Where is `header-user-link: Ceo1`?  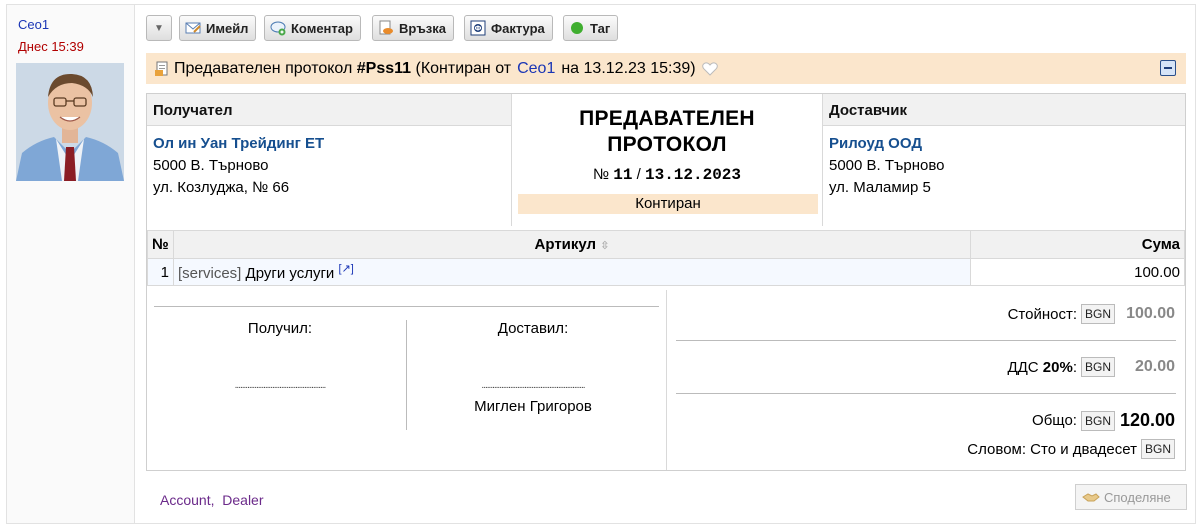
header-user-link: Ceo1 is located at coordinates (536, 69).